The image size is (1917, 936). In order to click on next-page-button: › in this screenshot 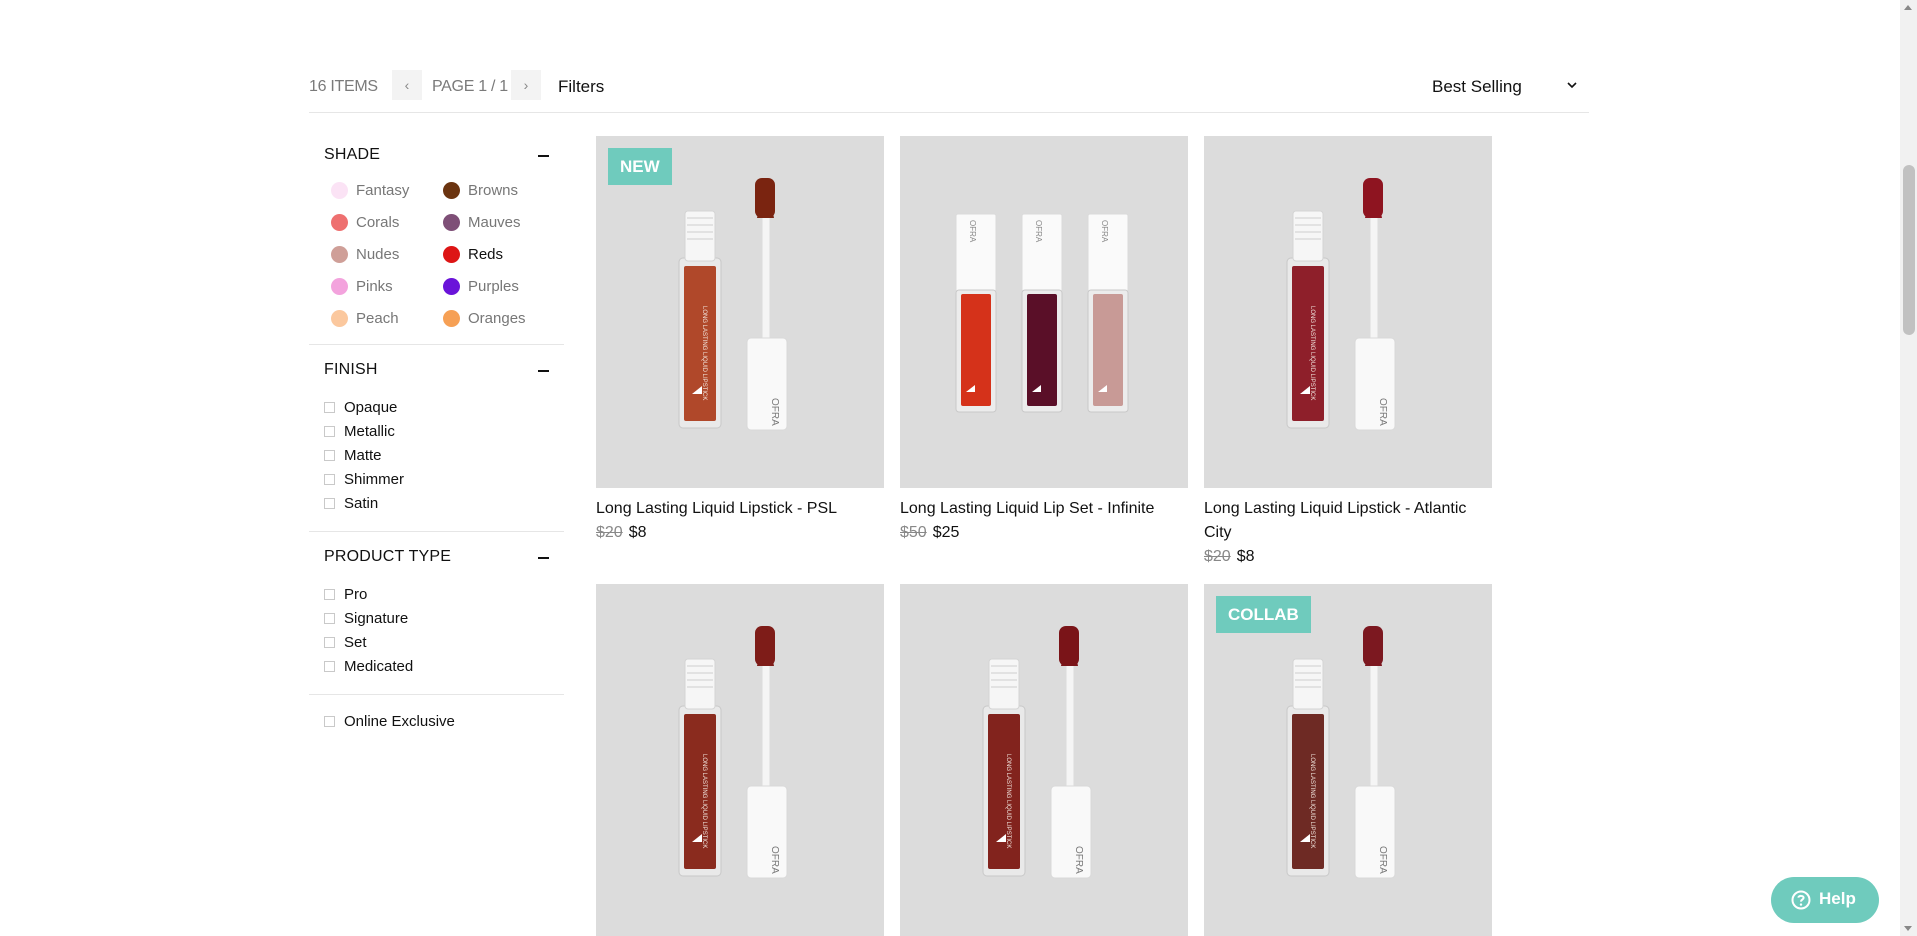, I will do `click(526, 85)`.